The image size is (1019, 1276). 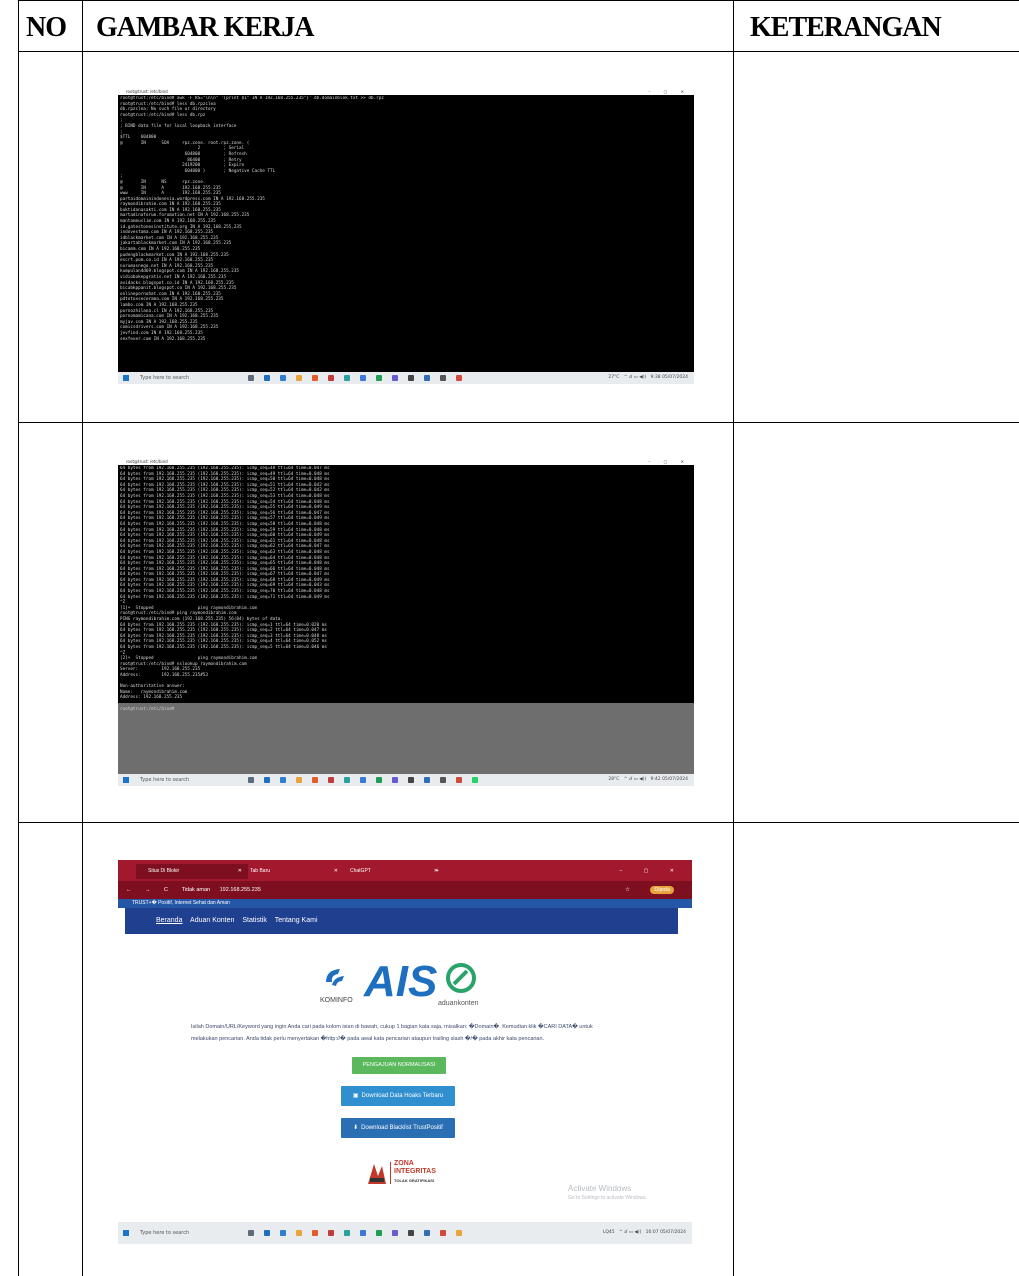 I want to click on table-top-border, so click(x=518, y=0).